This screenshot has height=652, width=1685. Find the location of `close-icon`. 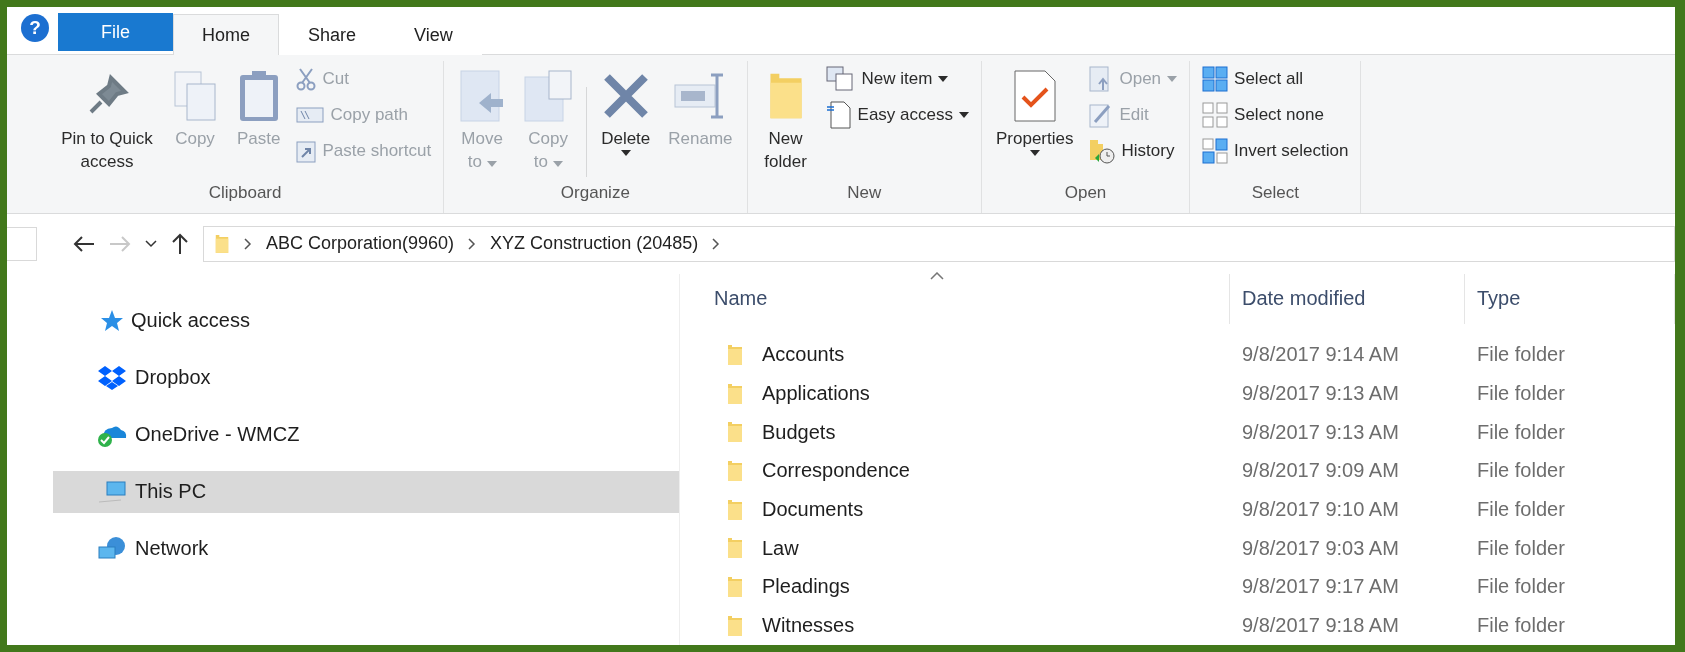

close-icon is located at coordinates (625, 96).